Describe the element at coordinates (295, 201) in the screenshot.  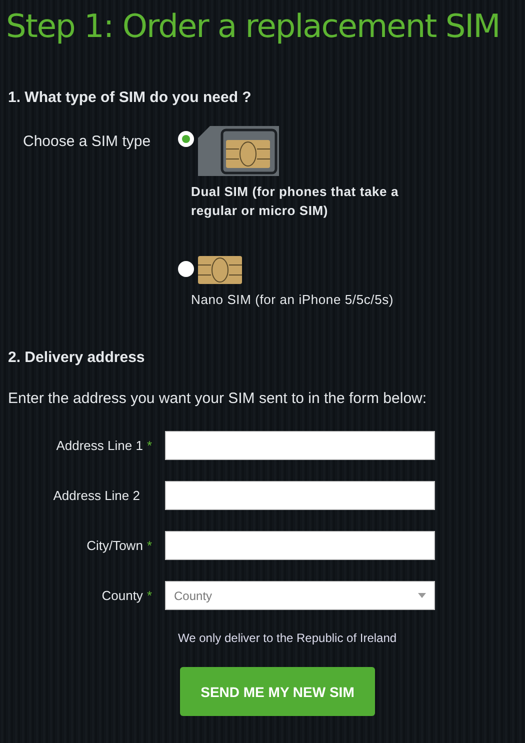
I see `option-label: Dual SIM (for phones that take a regular or micro SIM)` at that location.